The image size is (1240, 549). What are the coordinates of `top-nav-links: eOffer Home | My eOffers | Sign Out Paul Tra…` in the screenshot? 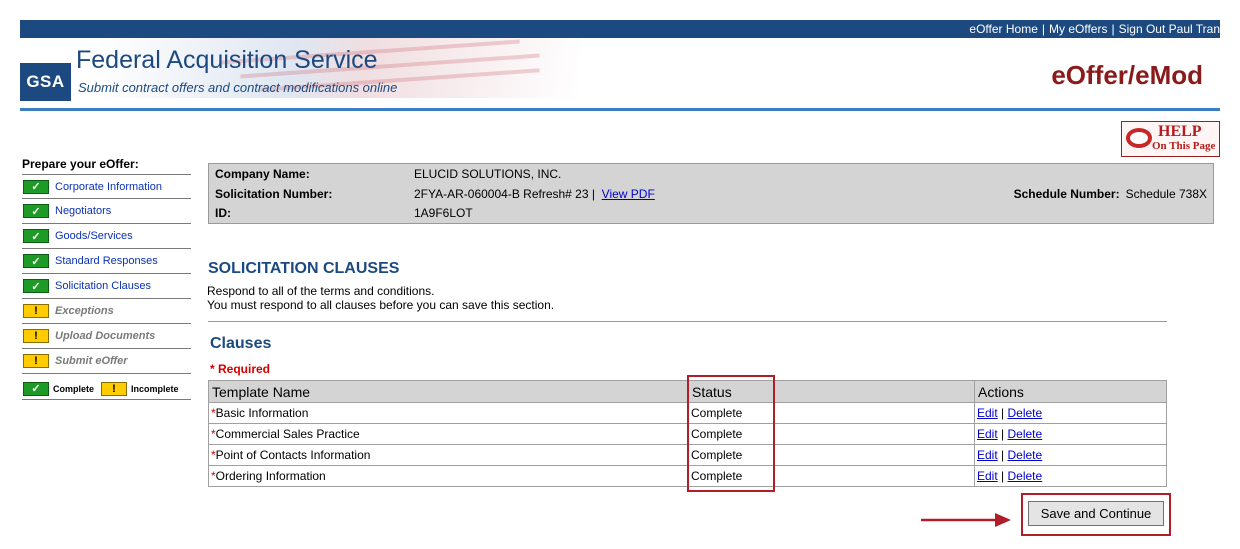 It's located at (1094, 29).